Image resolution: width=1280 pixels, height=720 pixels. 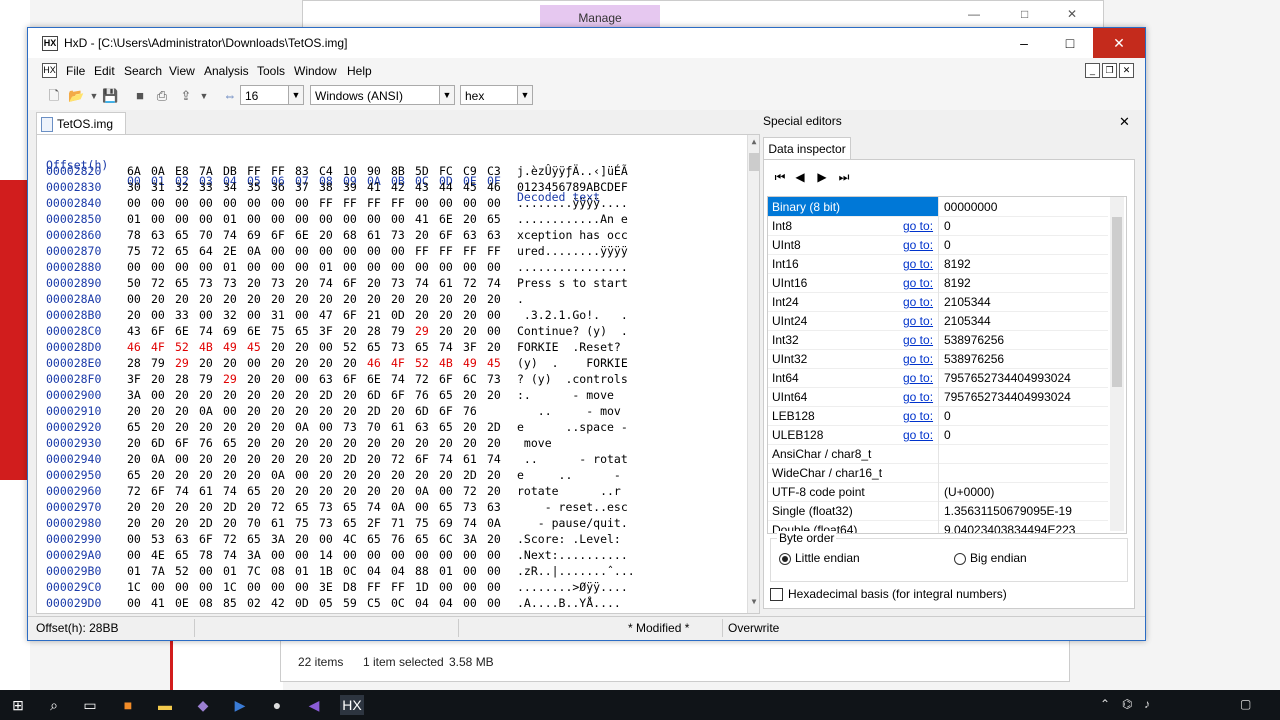 I want to click on hex-byte: 70, so click(x=374, y=427).